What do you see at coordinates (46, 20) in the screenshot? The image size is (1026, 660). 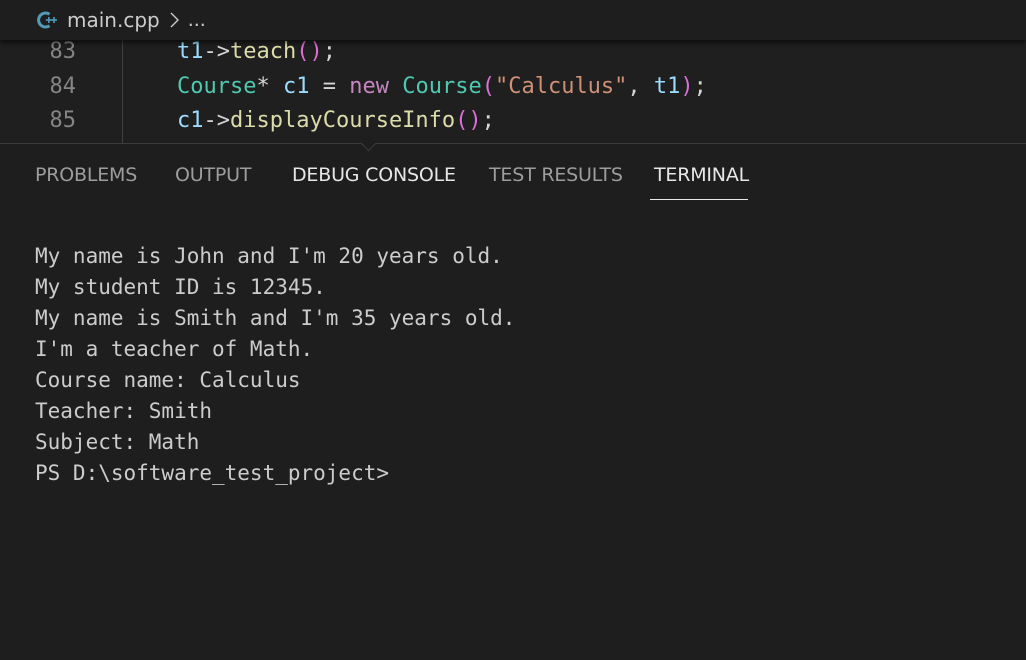 I see `cpp-file-icon` at bounding box center [46, 20].